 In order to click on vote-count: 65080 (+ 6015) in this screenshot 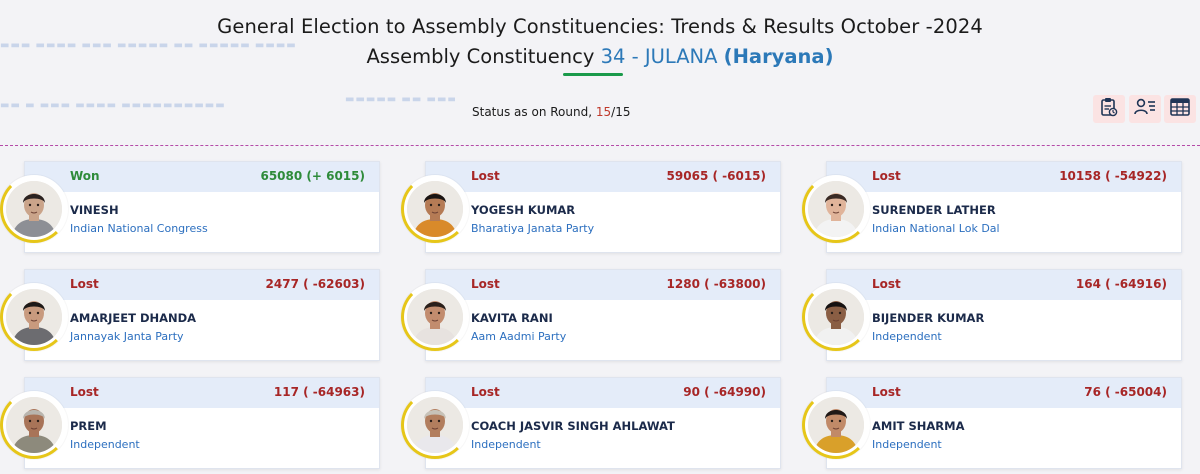, I will do `click(312, 176)`.